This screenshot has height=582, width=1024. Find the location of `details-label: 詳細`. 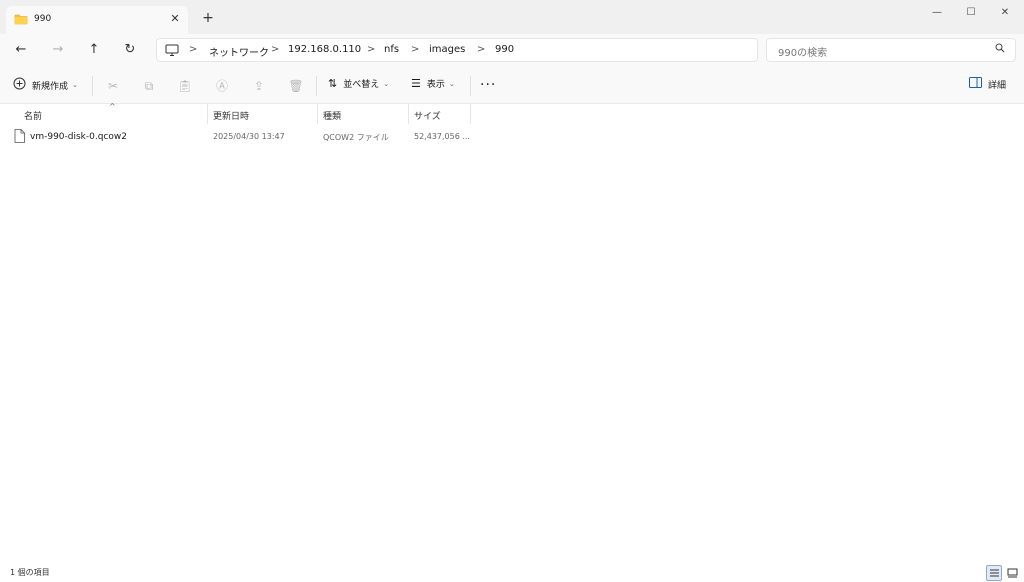

details-label: 詳細 is located at coordinates (997, 85).